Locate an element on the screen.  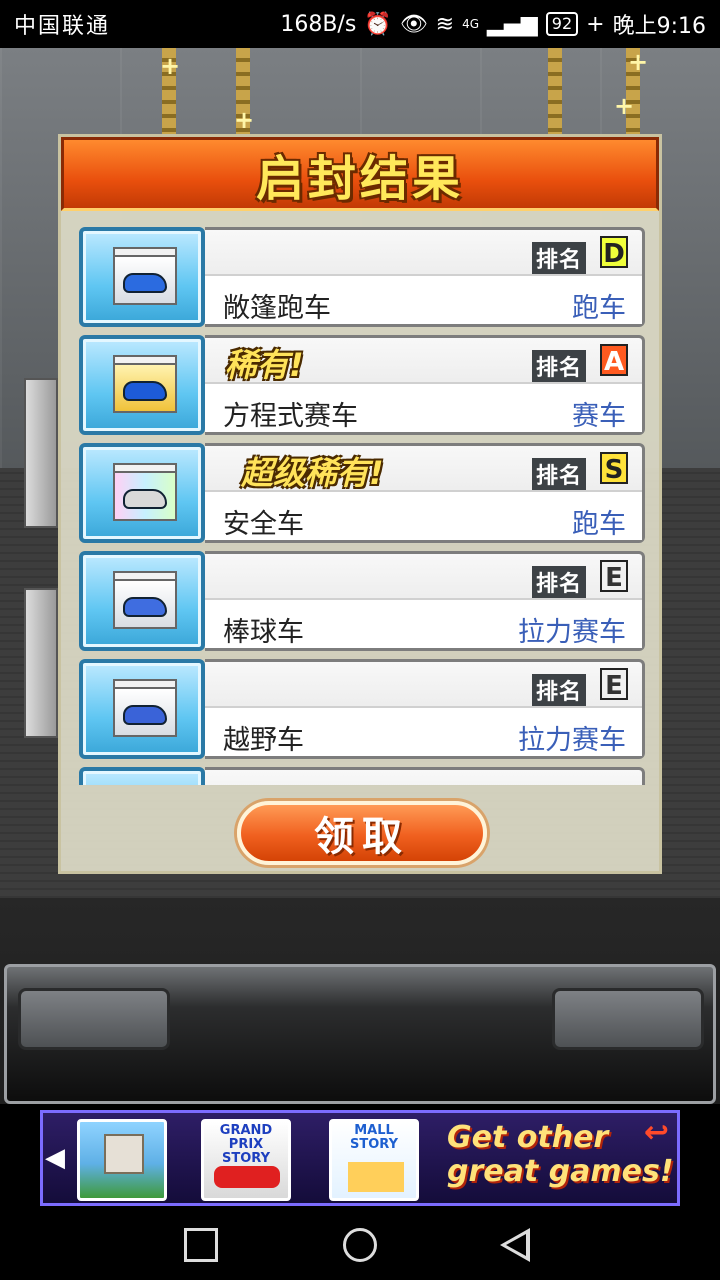
rarity-label: 稀有! is located at coordinates (264, 365).